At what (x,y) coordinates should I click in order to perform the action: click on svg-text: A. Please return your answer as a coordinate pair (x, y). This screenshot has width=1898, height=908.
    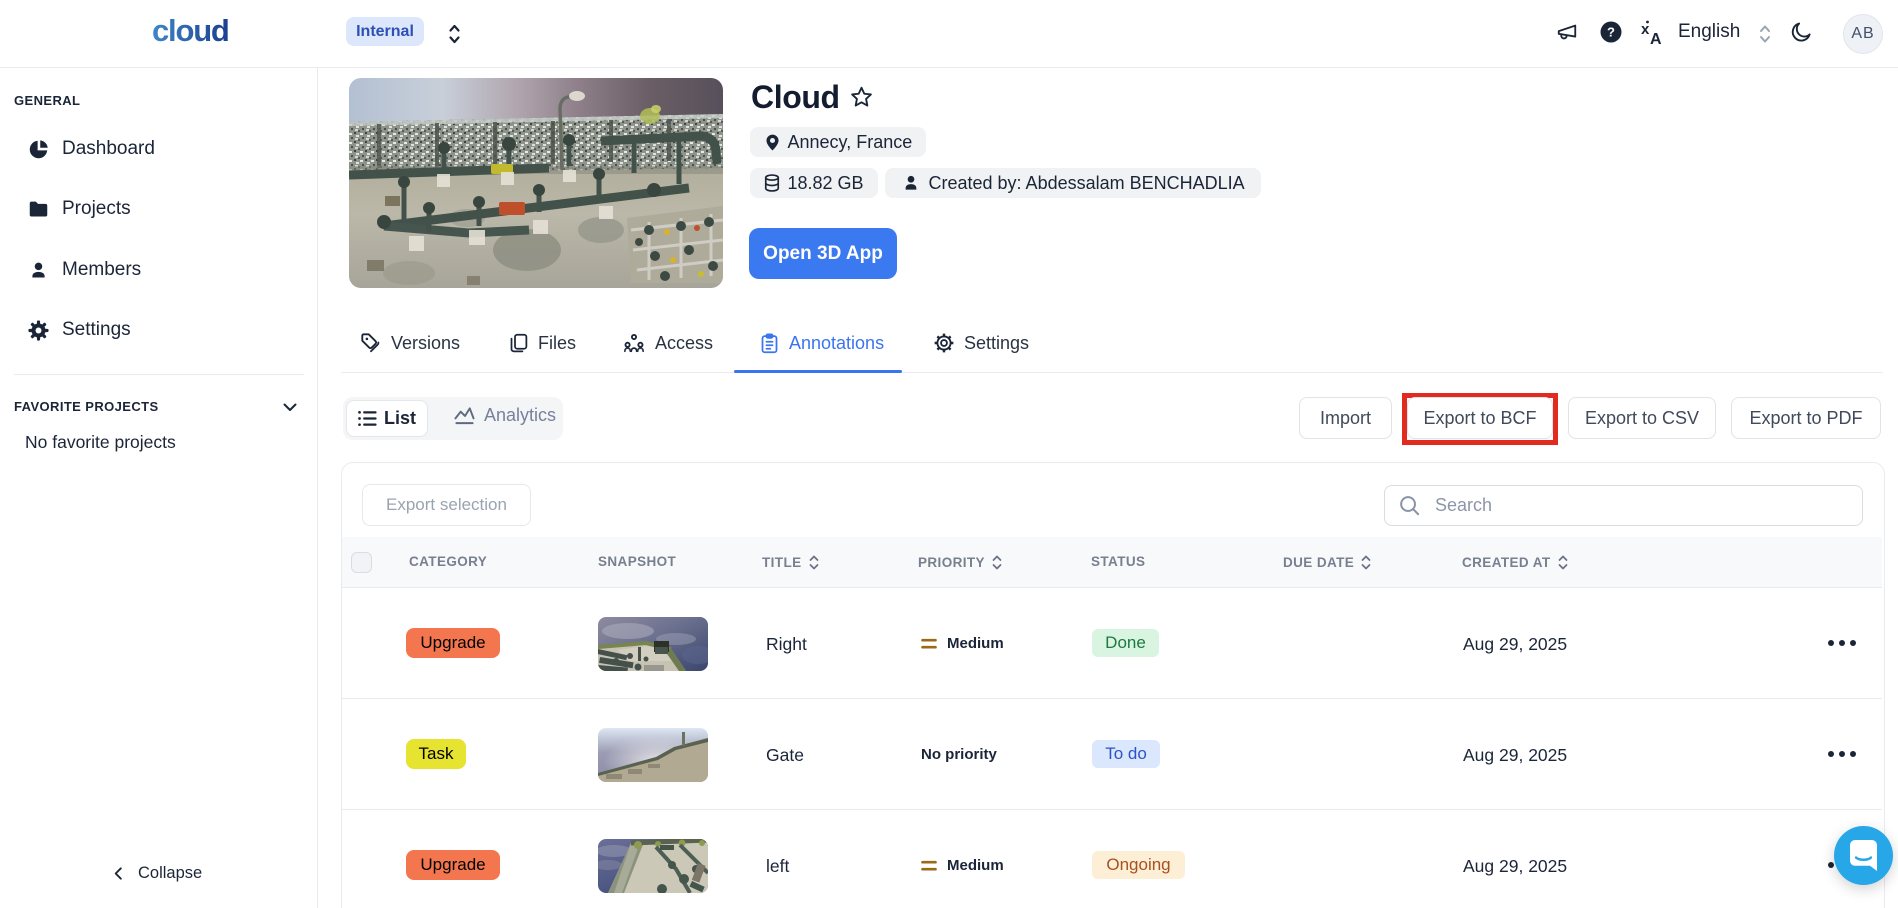
    Looking at the image, I should click on (1656, 38).